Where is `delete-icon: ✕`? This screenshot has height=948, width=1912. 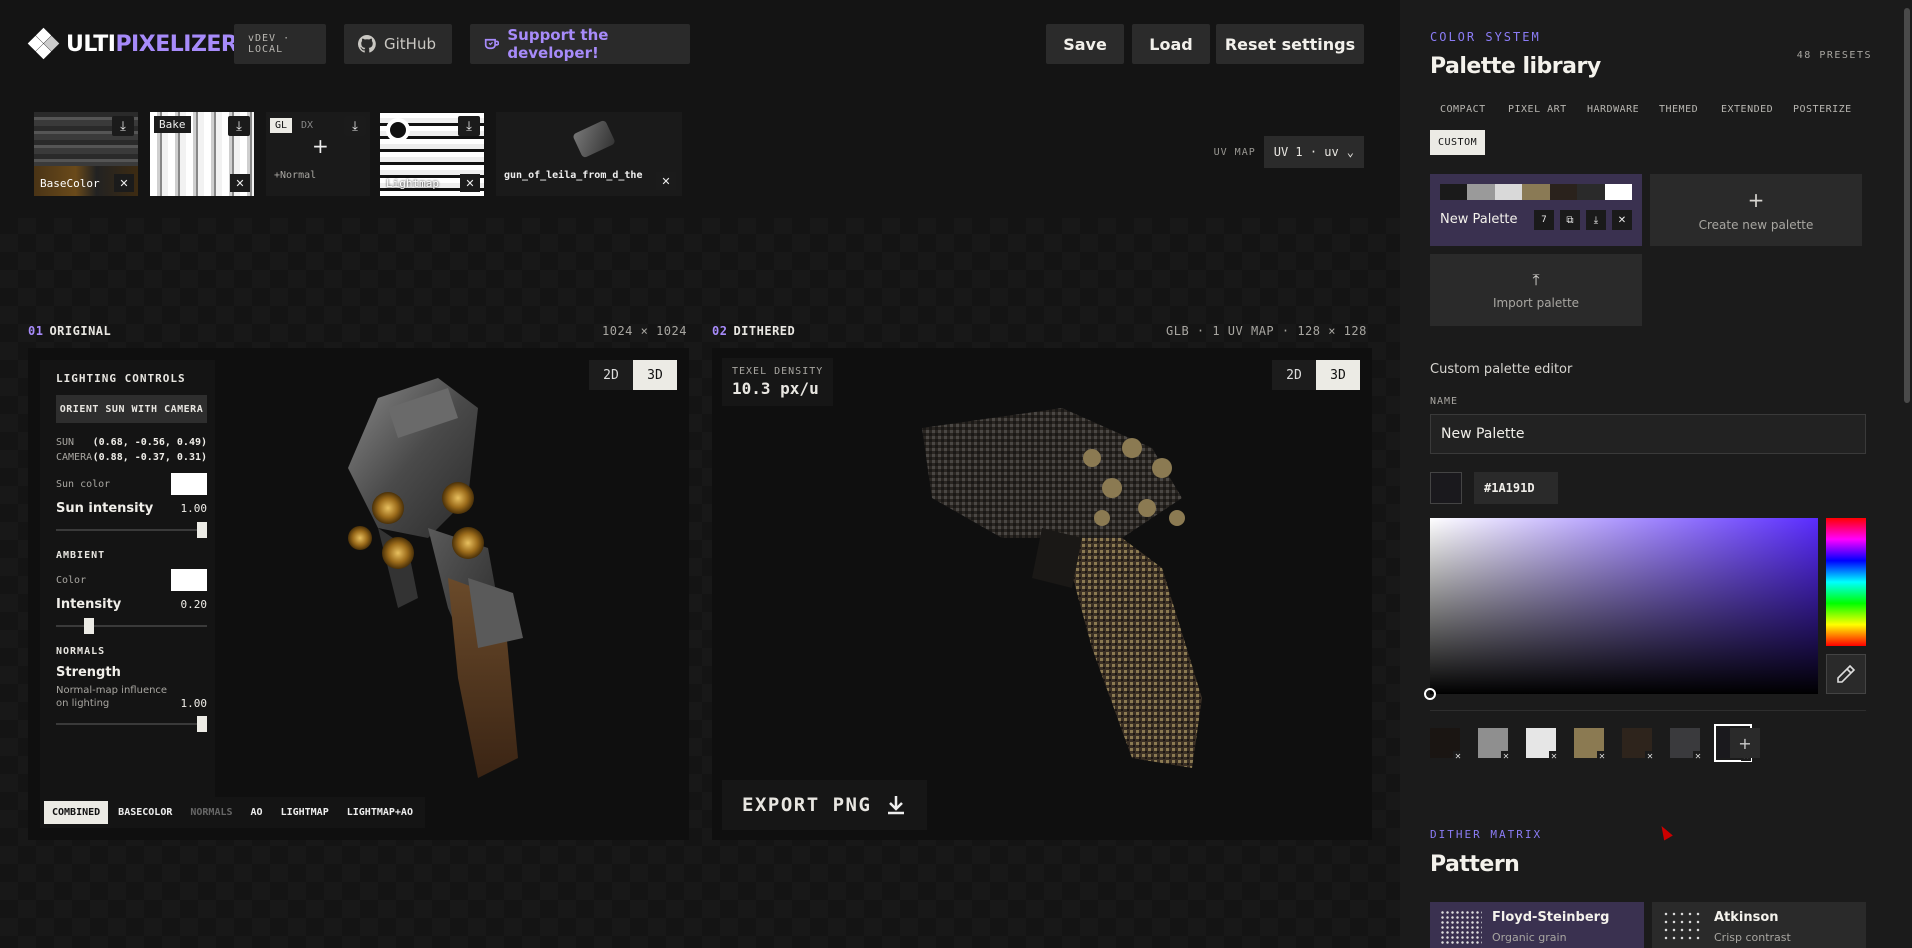 delete-icon: ✕ is located at coordinates (1622, 220).